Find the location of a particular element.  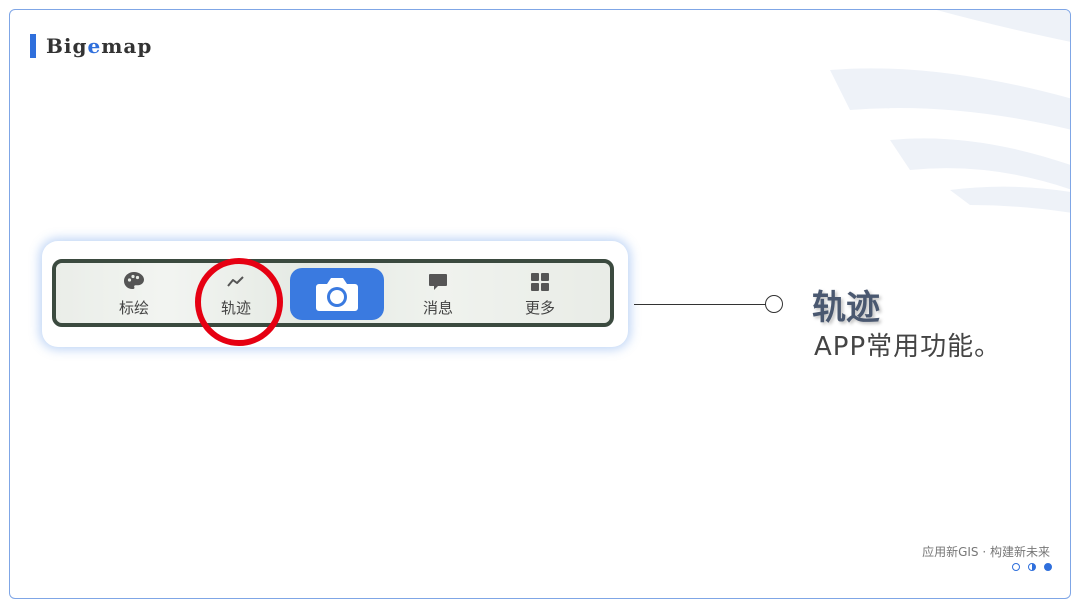

connector-line is located at coordinates (700, 304).